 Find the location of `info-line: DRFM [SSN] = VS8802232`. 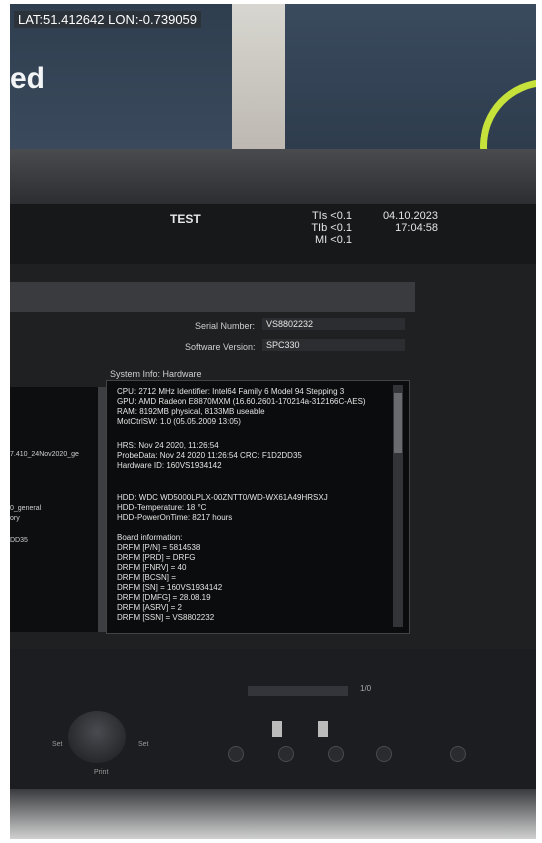

info-line: DRFM [SSN] = VS8802232 is located at coordinates (166, 617).